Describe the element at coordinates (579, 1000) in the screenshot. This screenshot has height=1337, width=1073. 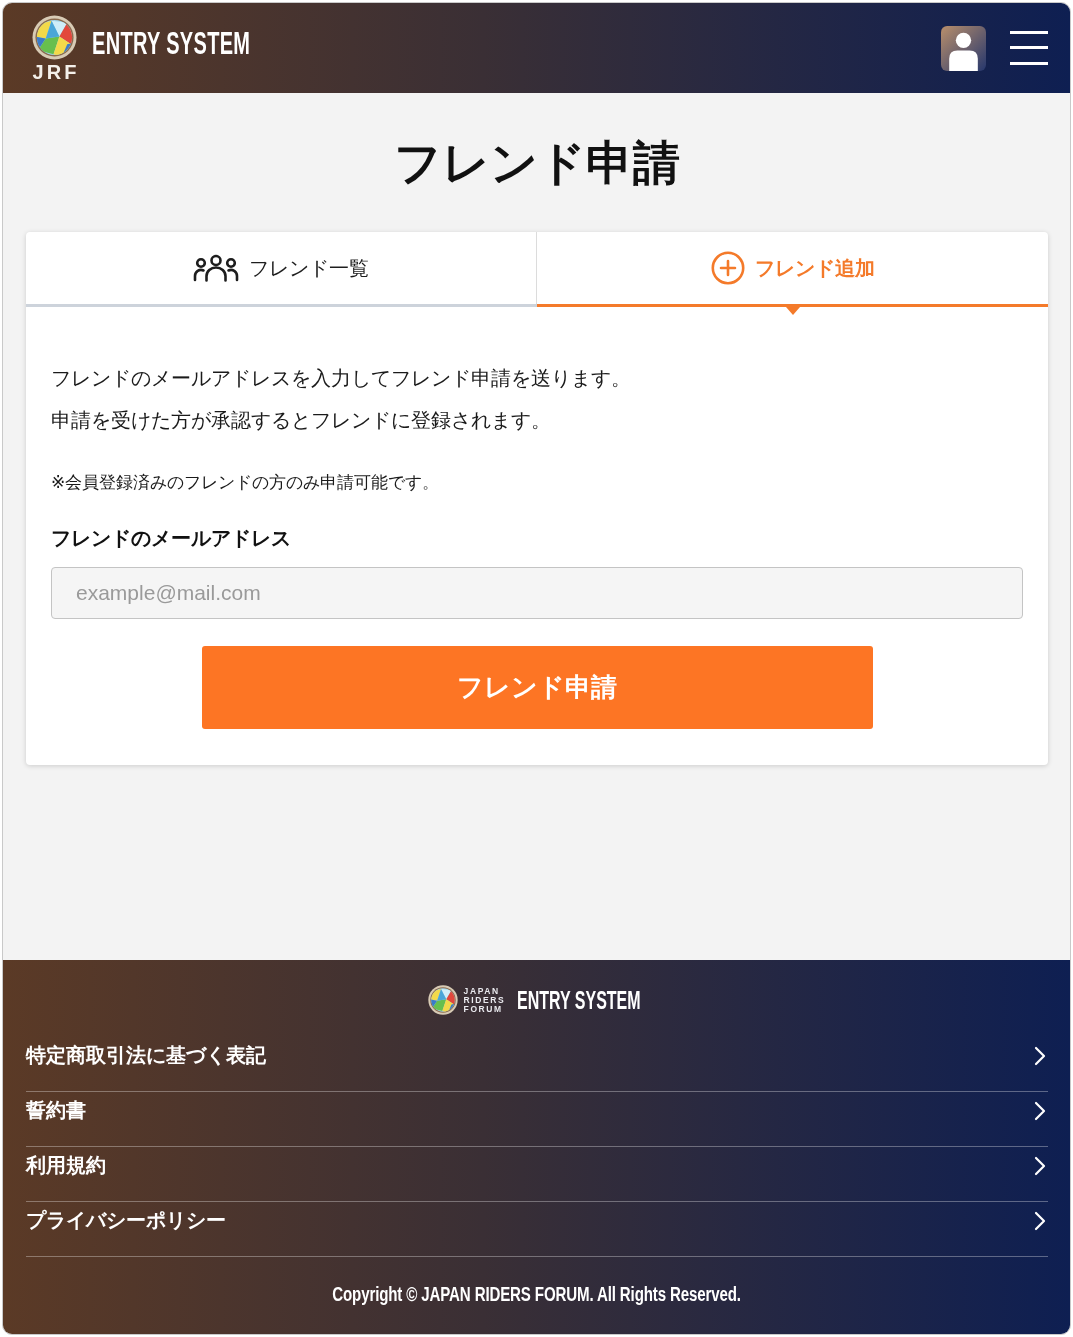
I see `footer-title: ENTRY SYSTEM` at that location.